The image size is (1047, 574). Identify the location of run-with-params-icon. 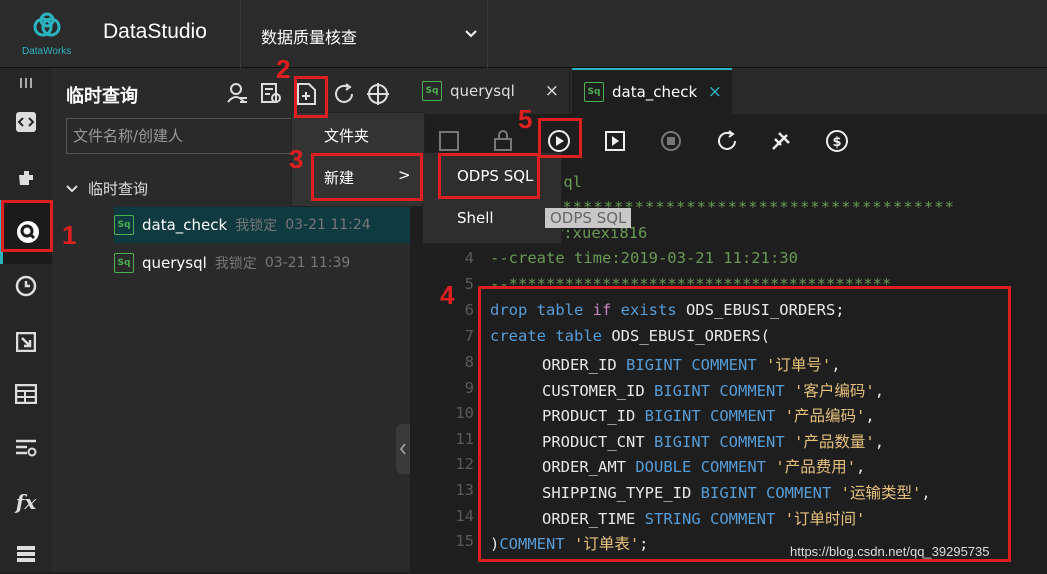
(615, 141).